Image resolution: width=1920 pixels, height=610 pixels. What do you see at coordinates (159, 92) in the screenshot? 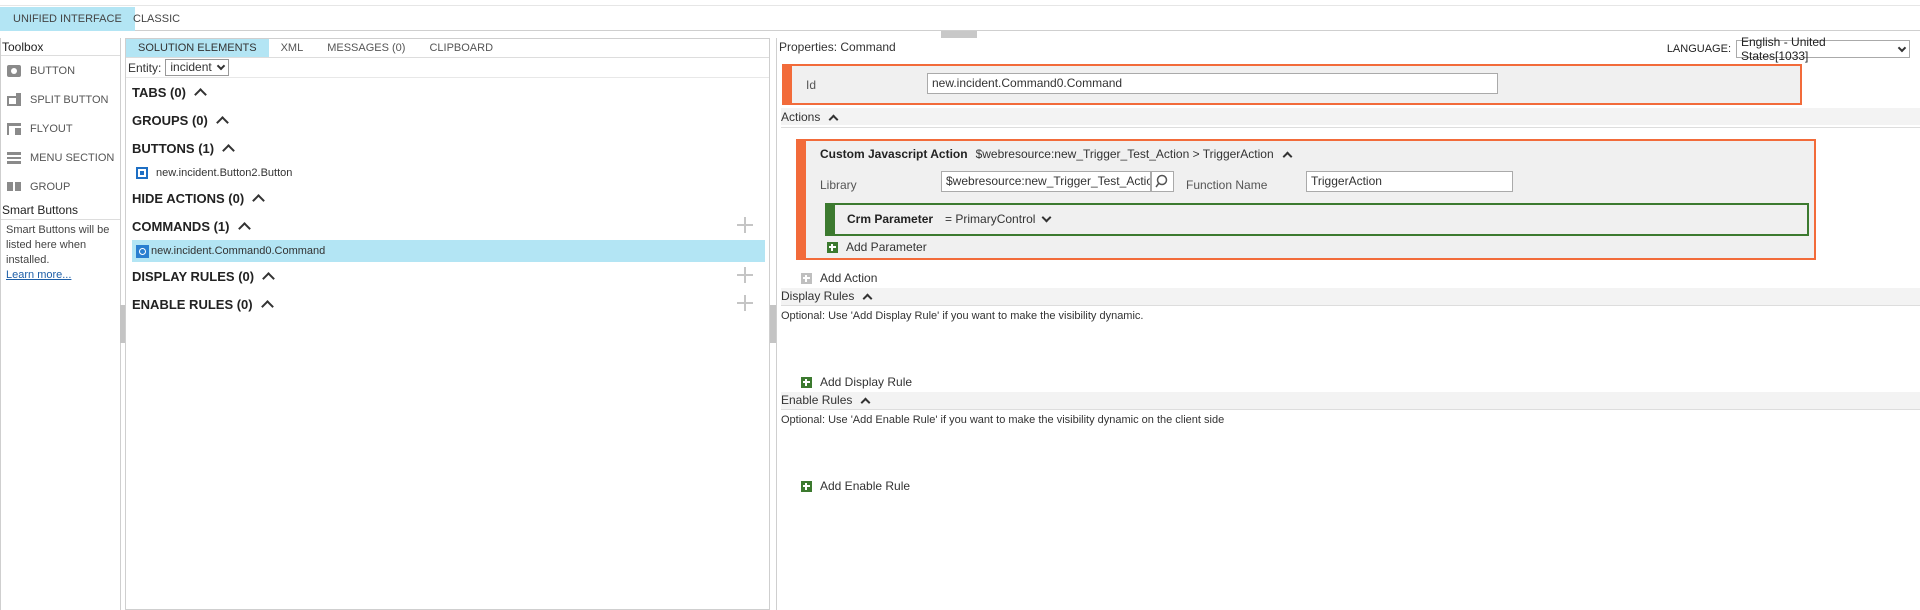
I see `section-tabs-label: TABS (0)` at bounding box center [159, 92].